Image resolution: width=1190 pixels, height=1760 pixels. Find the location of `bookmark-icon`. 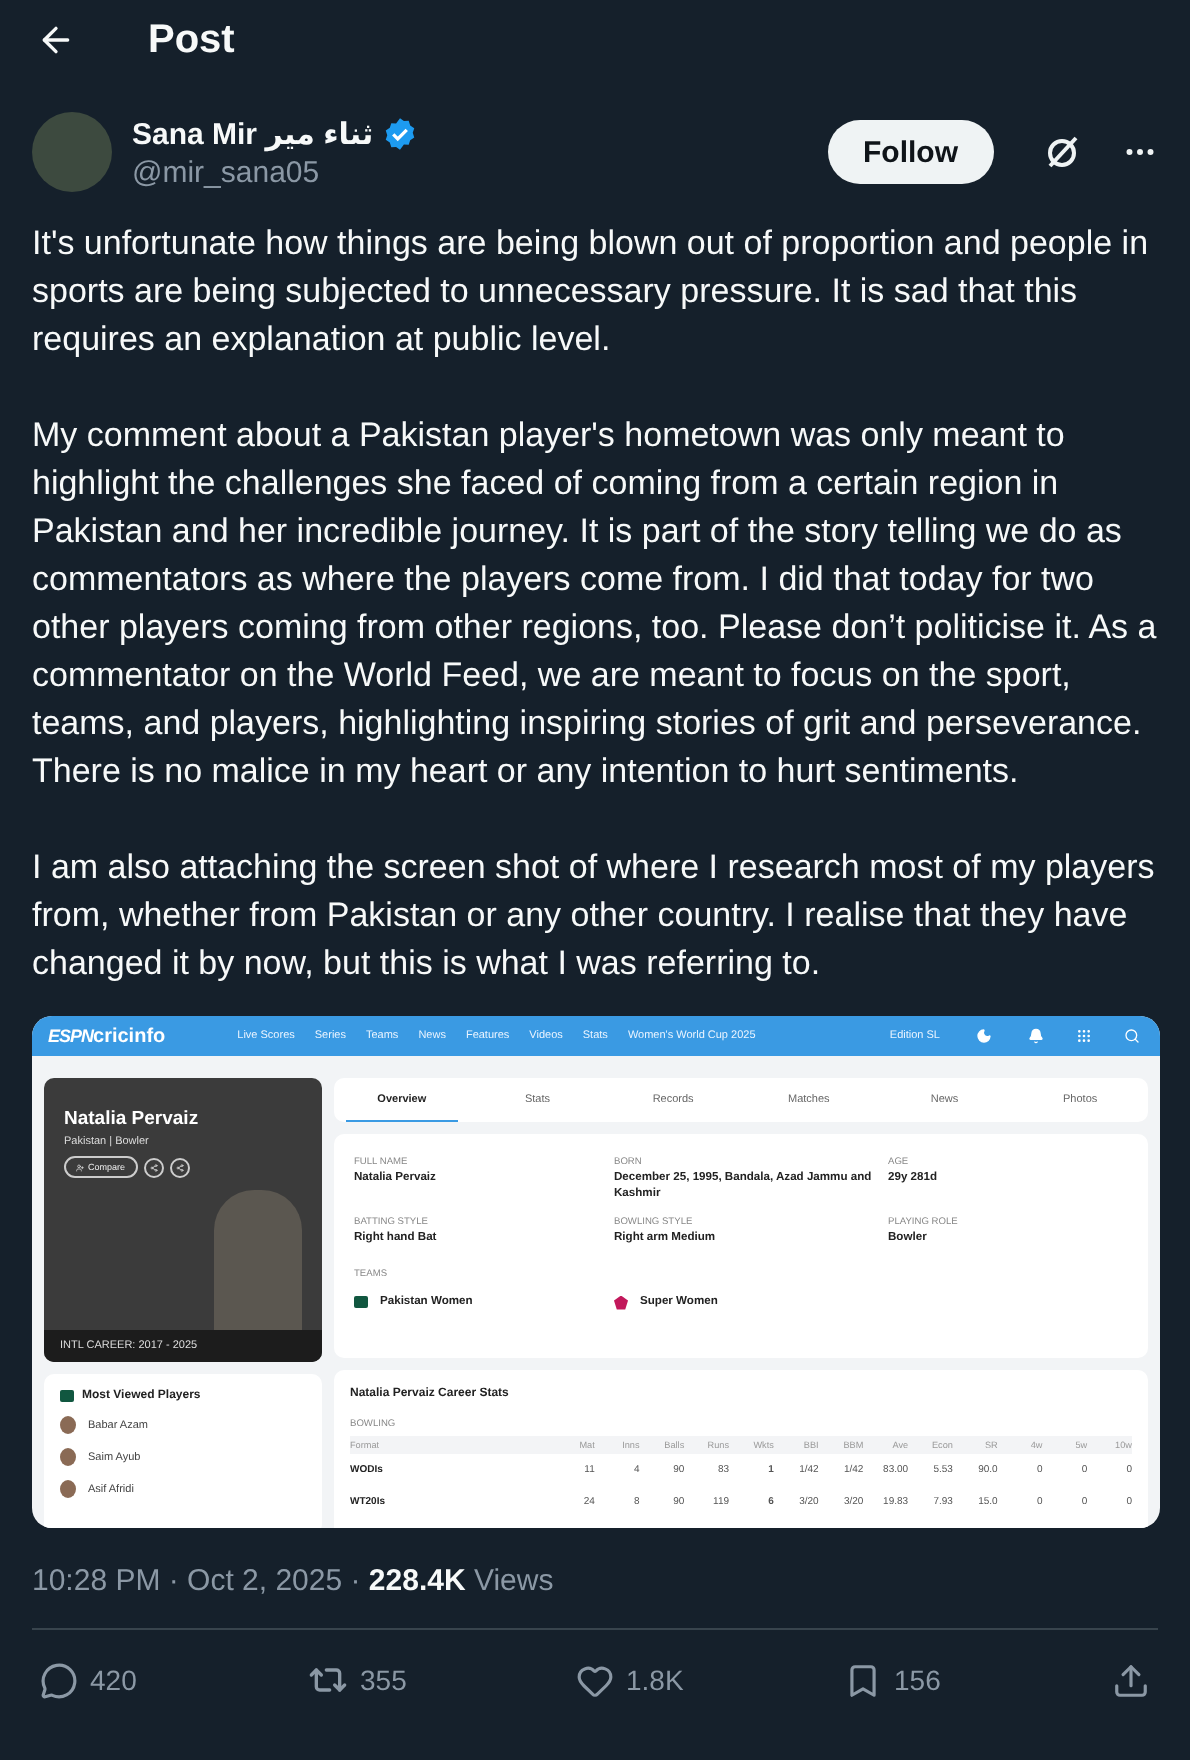

bookmark-icon is located at coordinates (863, 1680).